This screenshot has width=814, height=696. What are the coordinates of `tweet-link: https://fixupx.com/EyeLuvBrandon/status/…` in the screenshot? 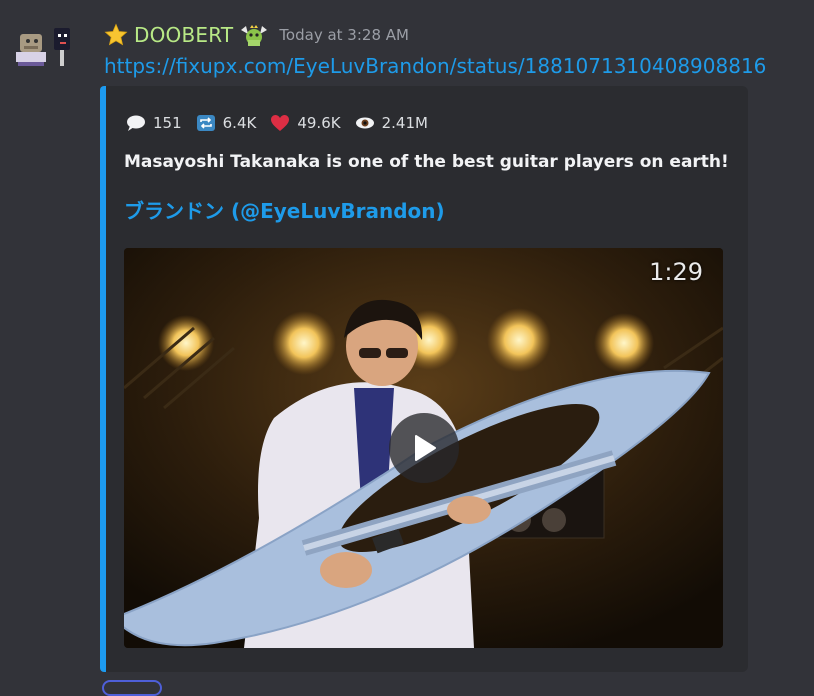 It's located at (435, 66).